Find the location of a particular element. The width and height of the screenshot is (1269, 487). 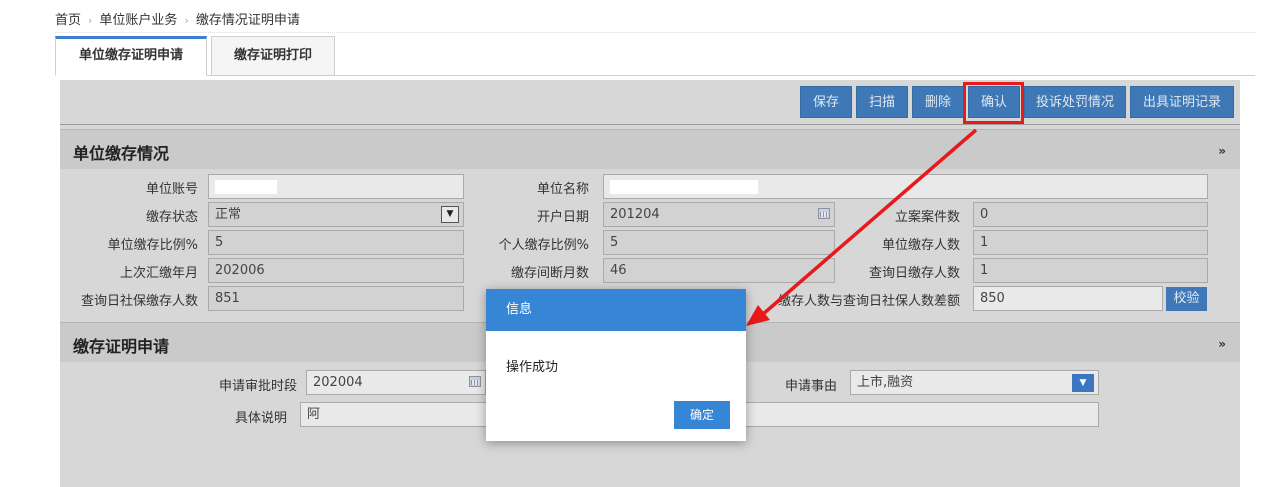

interrupt-months-field: 46 is located at coordinates (719, 270).